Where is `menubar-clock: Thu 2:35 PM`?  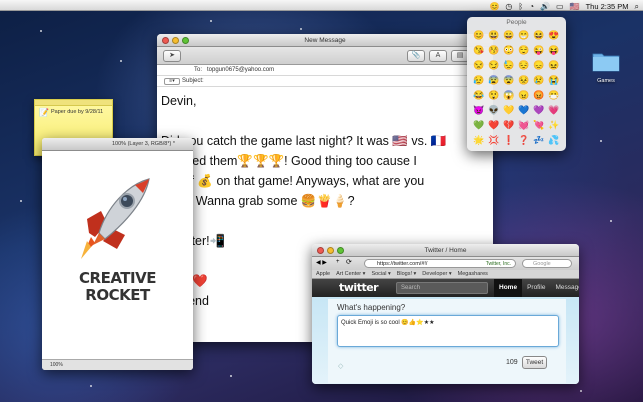
menubar-clock: Thu 2:35 PM is located at coordinates (607, 6).